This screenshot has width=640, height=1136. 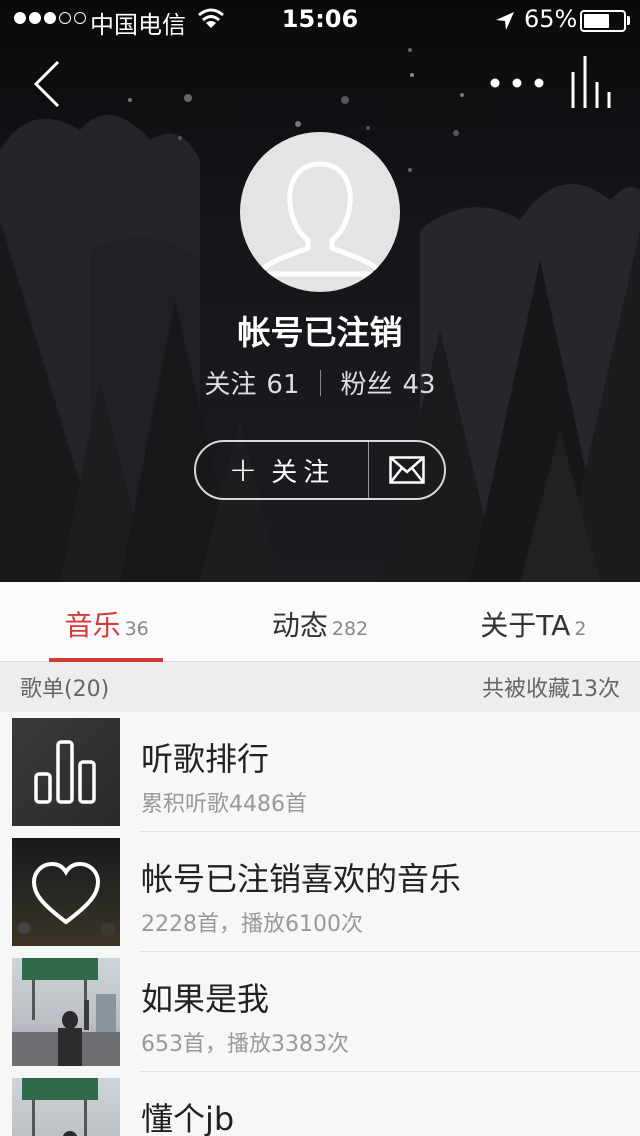 What do you see at coordinates (628, 20) in the screenshot?
I see `battery-tip` at bounding box center [628, 20].